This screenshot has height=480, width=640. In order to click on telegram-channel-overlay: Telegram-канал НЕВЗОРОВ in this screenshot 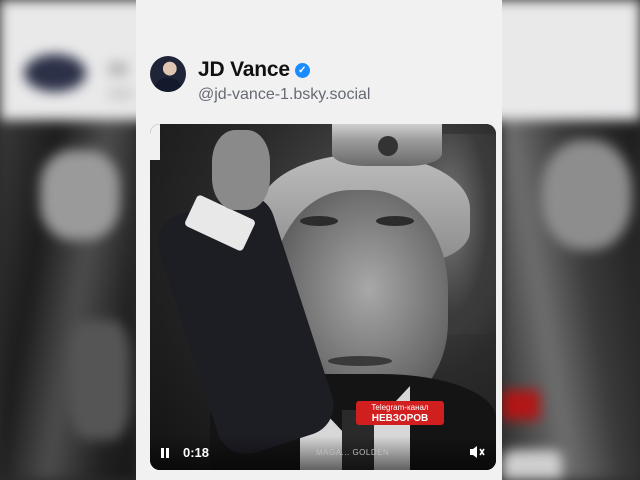, I will do `click(400, 413)`.